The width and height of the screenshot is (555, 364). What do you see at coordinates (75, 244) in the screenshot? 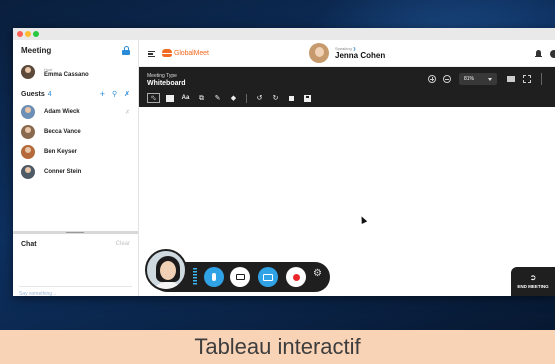
I see `chat-header: Chat Clear` at bounding box center [75, 244].